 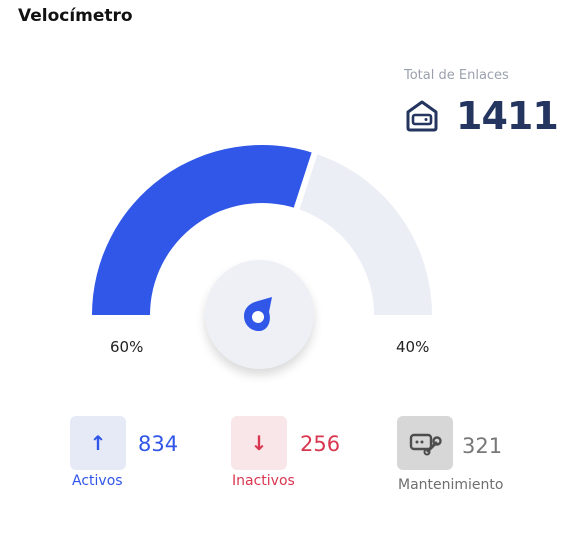 I want to click on router-wrench-icon, so click(x=425, y=444).